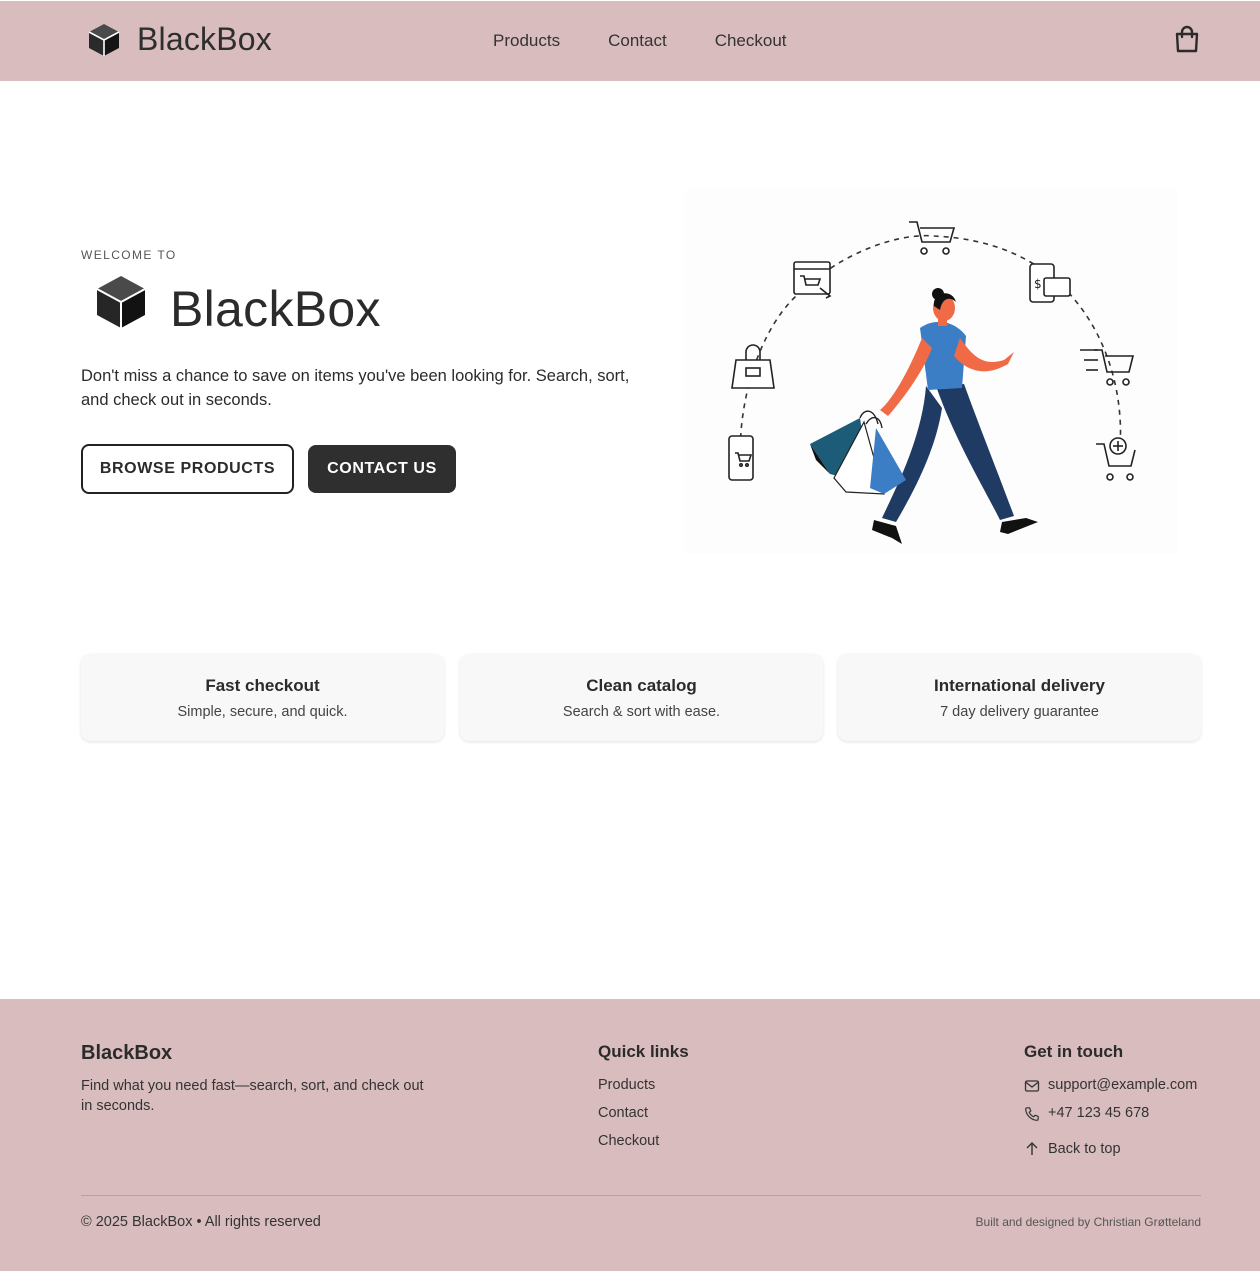  I want to click on add-cart-icon, so click(1116, 459).